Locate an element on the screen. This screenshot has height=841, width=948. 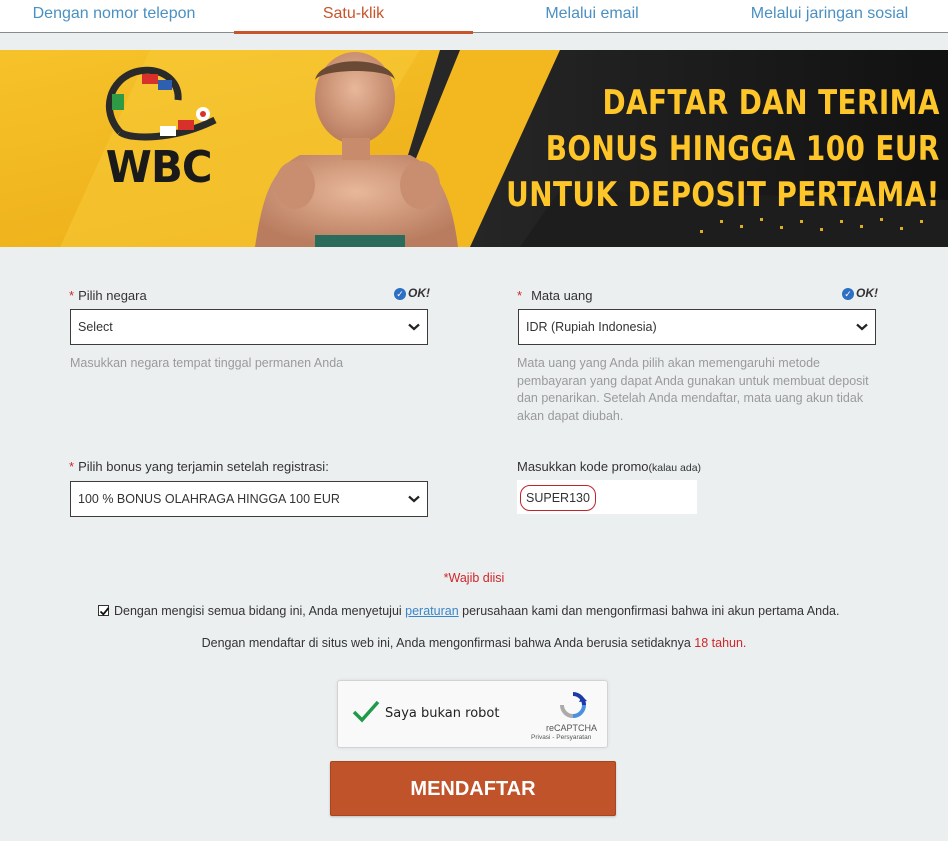
bonus-select: 100 % BONUS OLAHRAGA HINGGA 100 EUR is located at coordinates (249, 499).